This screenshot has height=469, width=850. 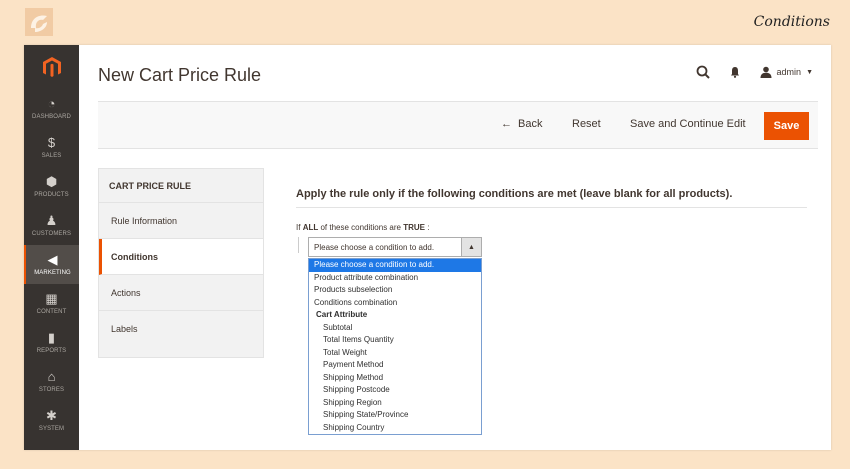 I want to click on dropdown-option: Payment Method, so click(x=395, y=365).